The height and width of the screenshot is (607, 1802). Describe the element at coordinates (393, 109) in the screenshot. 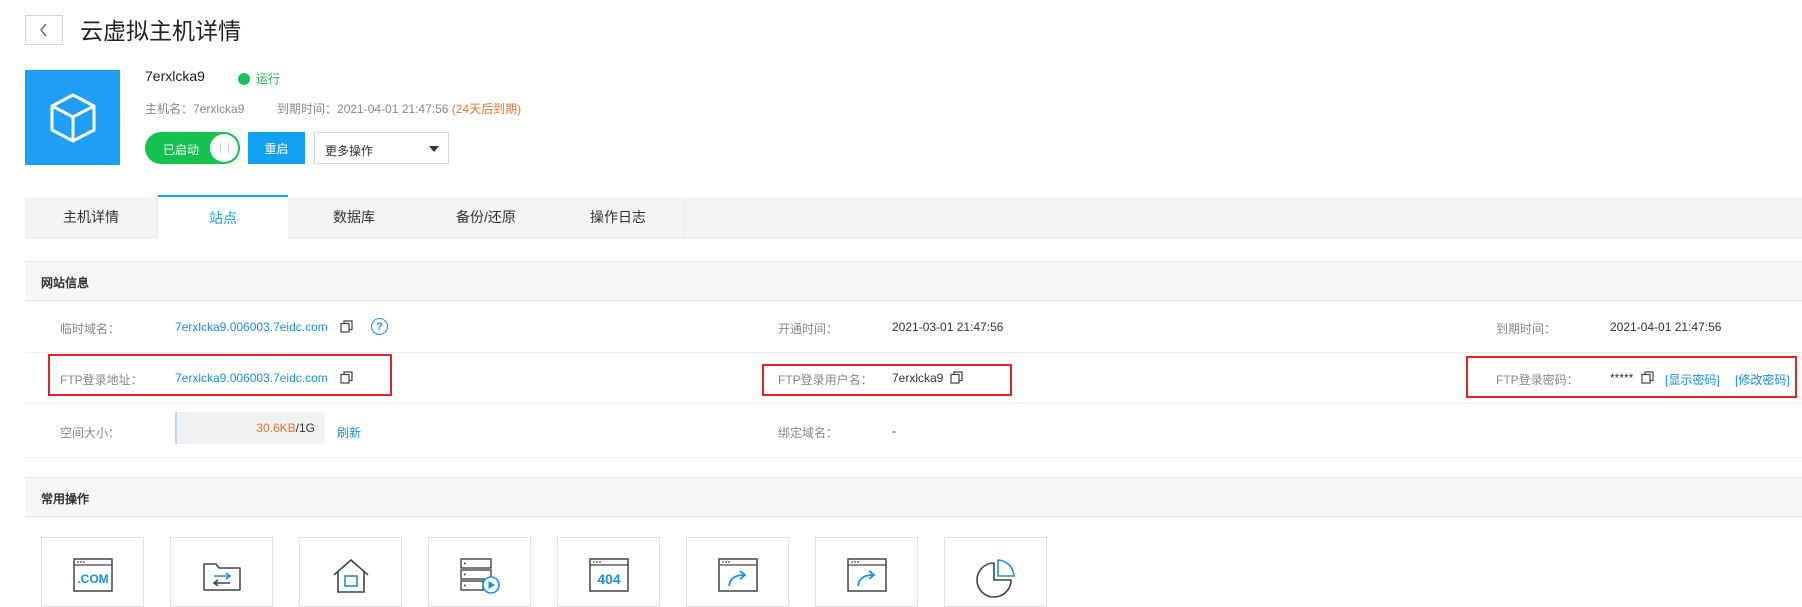

I see `host-meta-expire-value: 2021-04-01 21:47:56` at that location.